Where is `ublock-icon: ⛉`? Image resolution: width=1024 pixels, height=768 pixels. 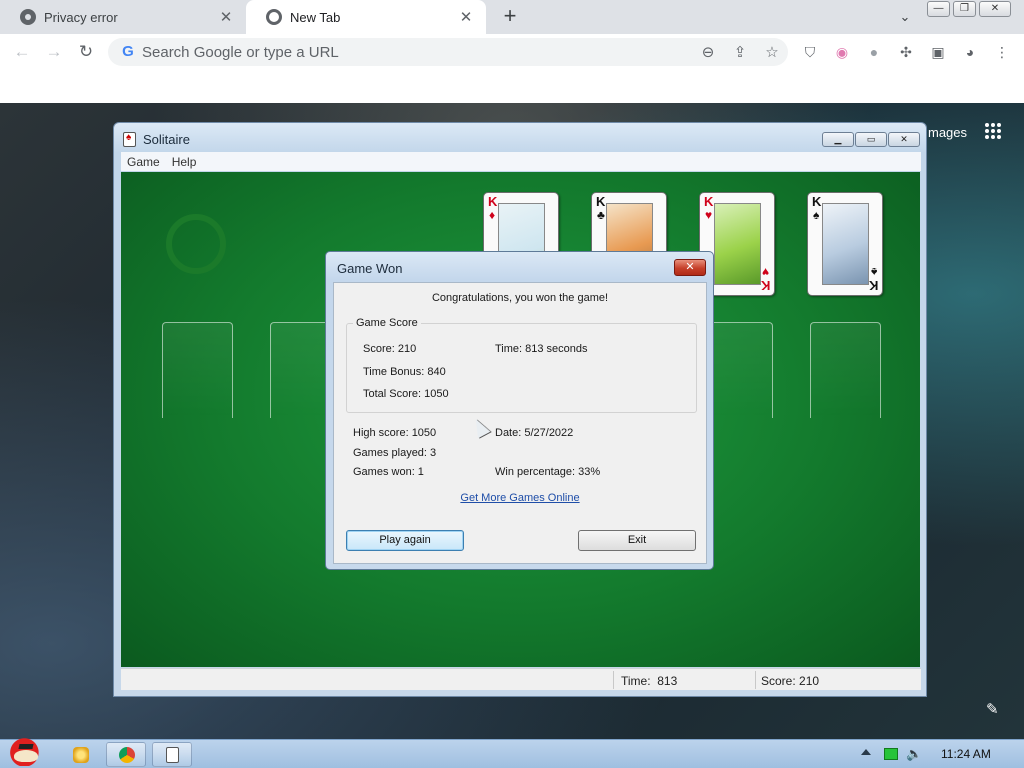
ublock-icon: ⛉ is located at coordinates (810, 52).